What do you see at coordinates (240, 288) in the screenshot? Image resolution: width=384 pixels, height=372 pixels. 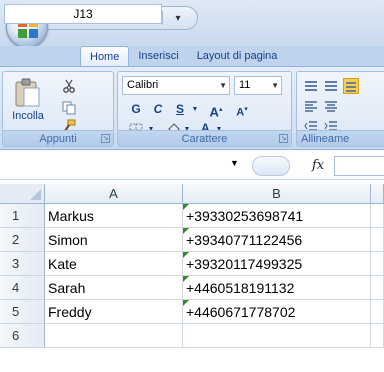 I see `cell-b4-value: +4460518191132` at bounding box center [240, 288].